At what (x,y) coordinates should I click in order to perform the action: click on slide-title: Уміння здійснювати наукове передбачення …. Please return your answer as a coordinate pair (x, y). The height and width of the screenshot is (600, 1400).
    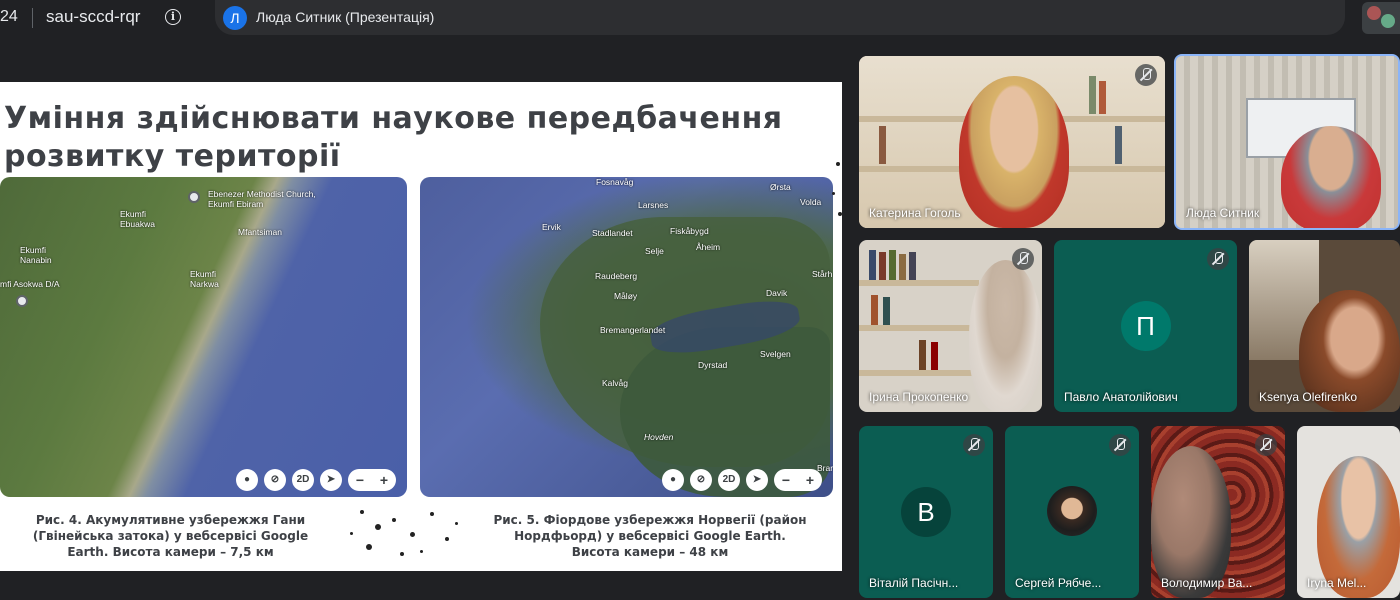
    Looking at the image, I should click on (393, 137).